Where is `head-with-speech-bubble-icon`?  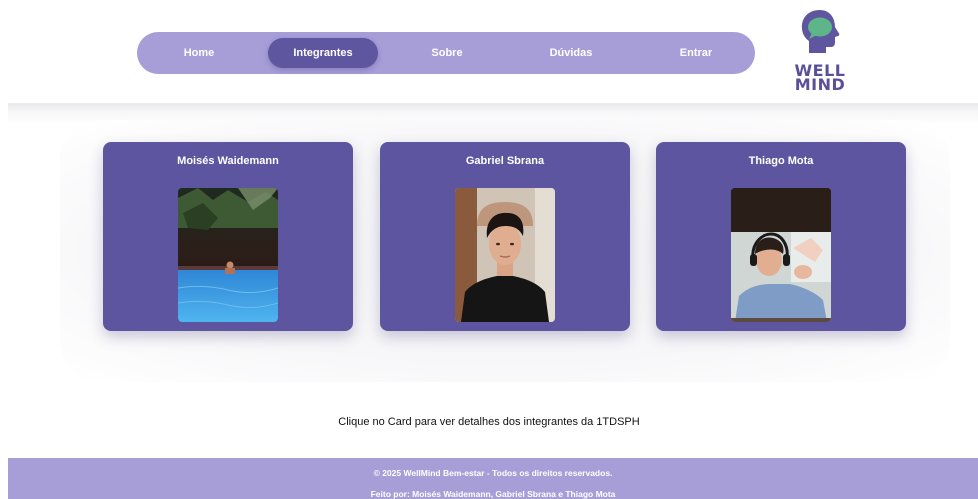 head-with-speech-bubble-icon is located at coordinates (820, 31).